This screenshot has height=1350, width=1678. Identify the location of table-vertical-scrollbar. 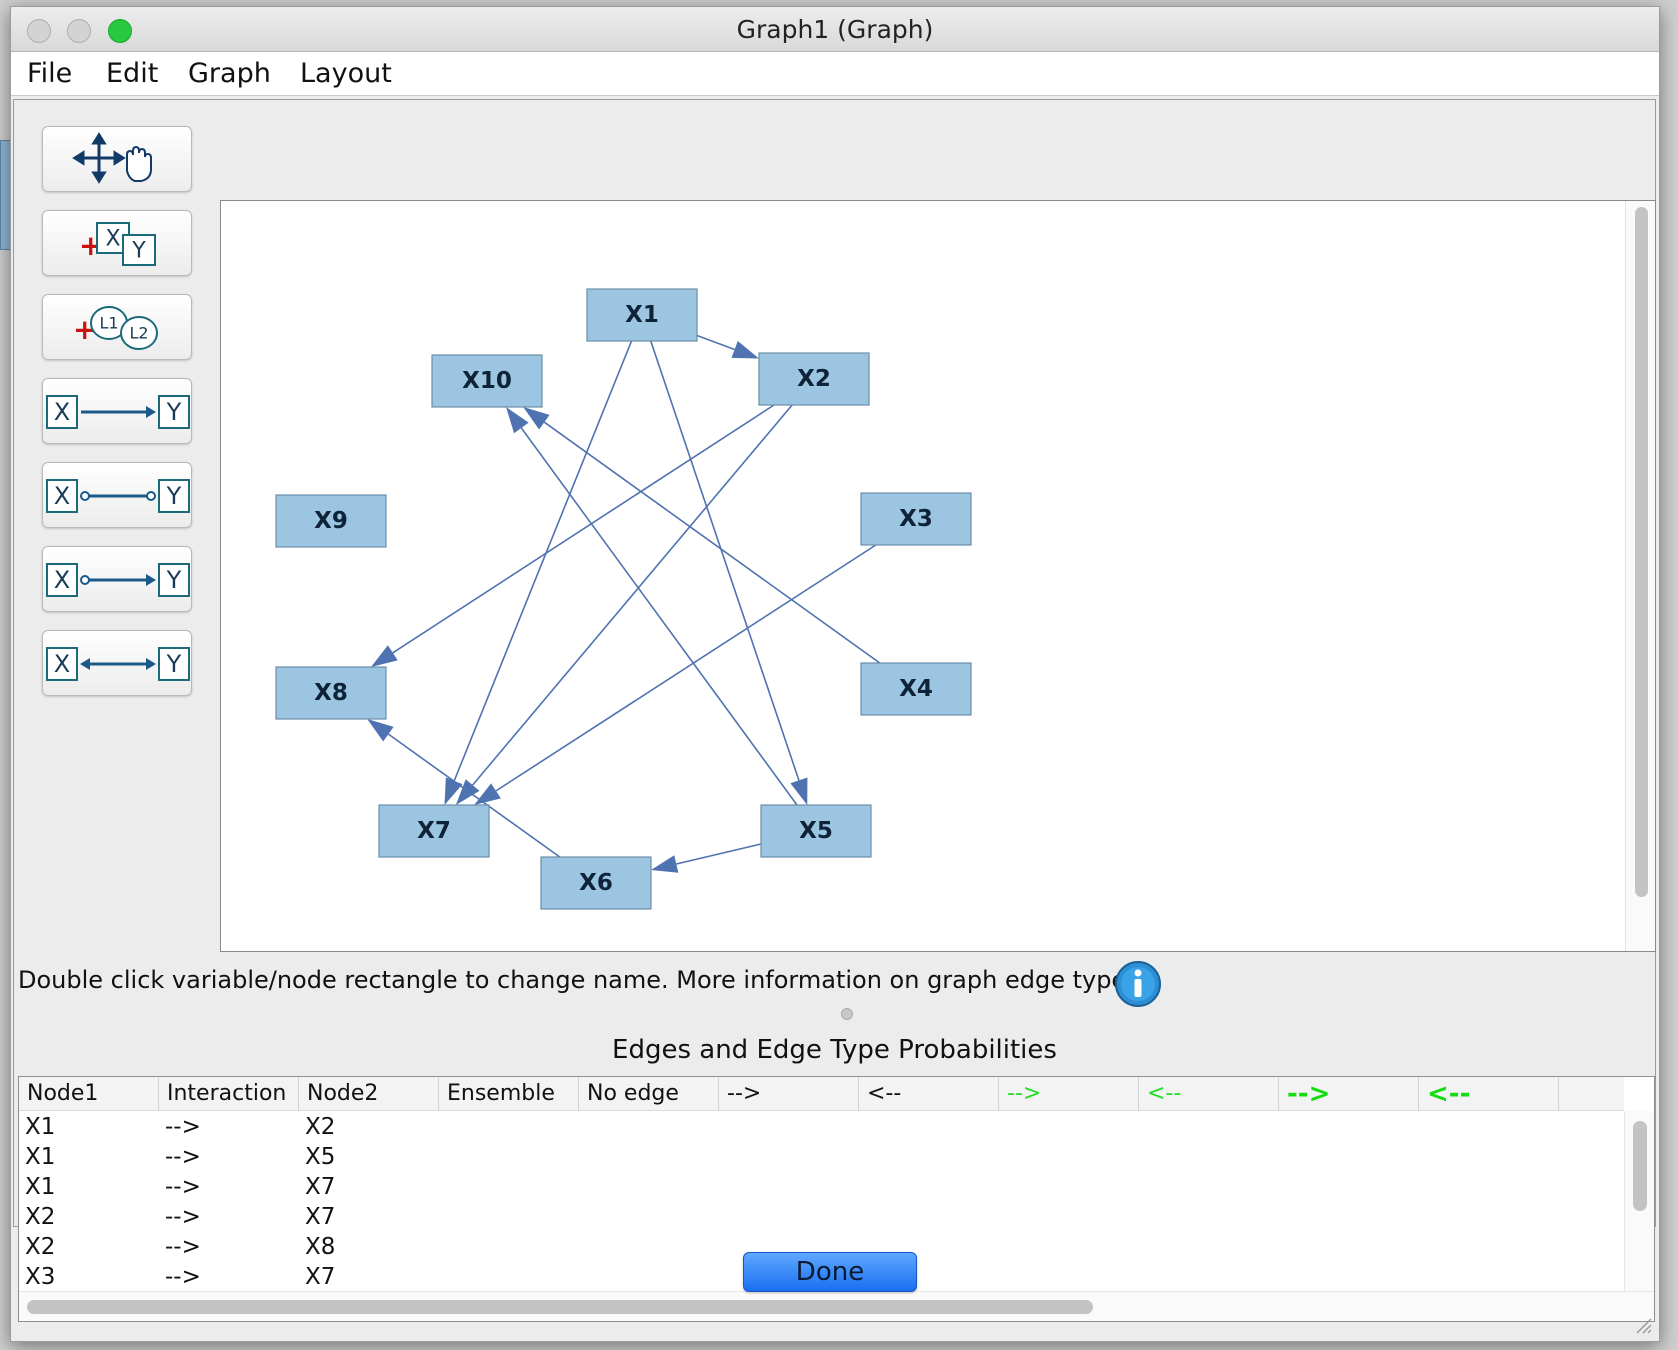
(1639, 1202).